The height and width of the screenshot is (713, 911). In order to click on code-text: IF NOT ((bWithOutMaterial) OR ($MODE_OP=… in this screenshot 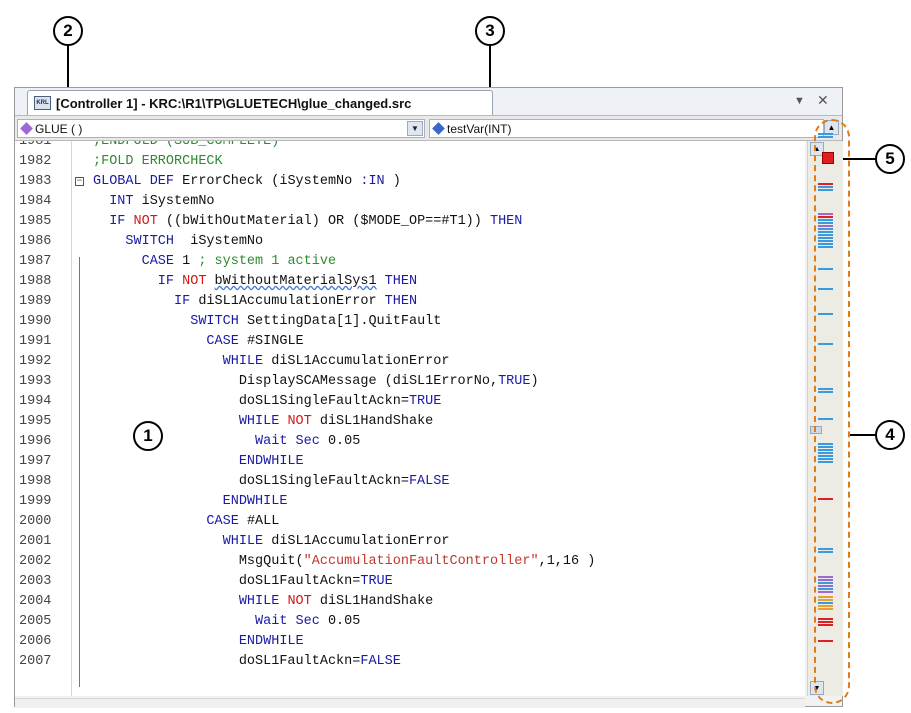, I will do `click(307, 222)`.